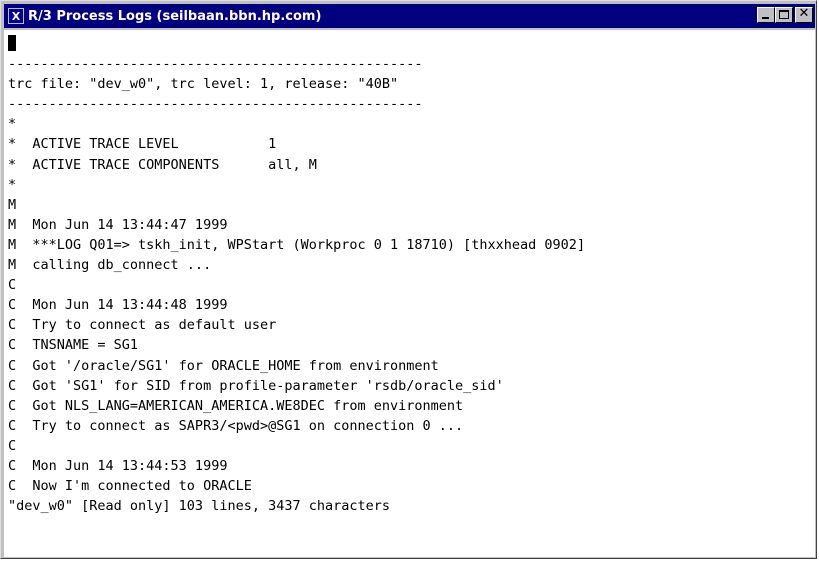 The height and width of the screenshot is (561, 819). I want to click on text-cursor, so click(12, 43).